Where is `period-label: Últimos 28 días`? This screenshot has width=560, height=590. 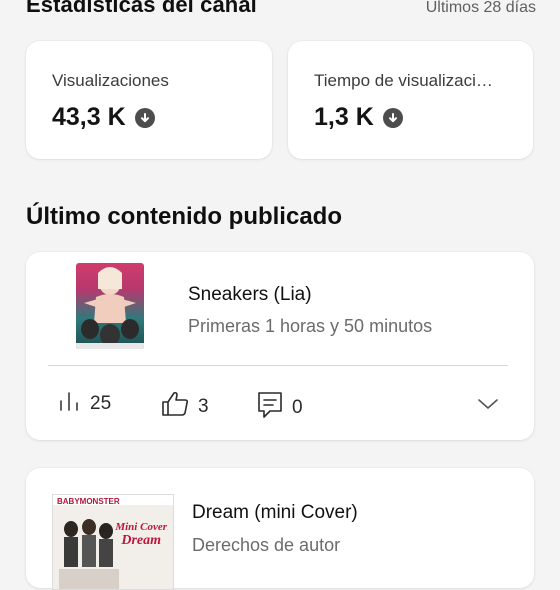 period-label: Últimos 28 días is located at coordinates (481, 8).